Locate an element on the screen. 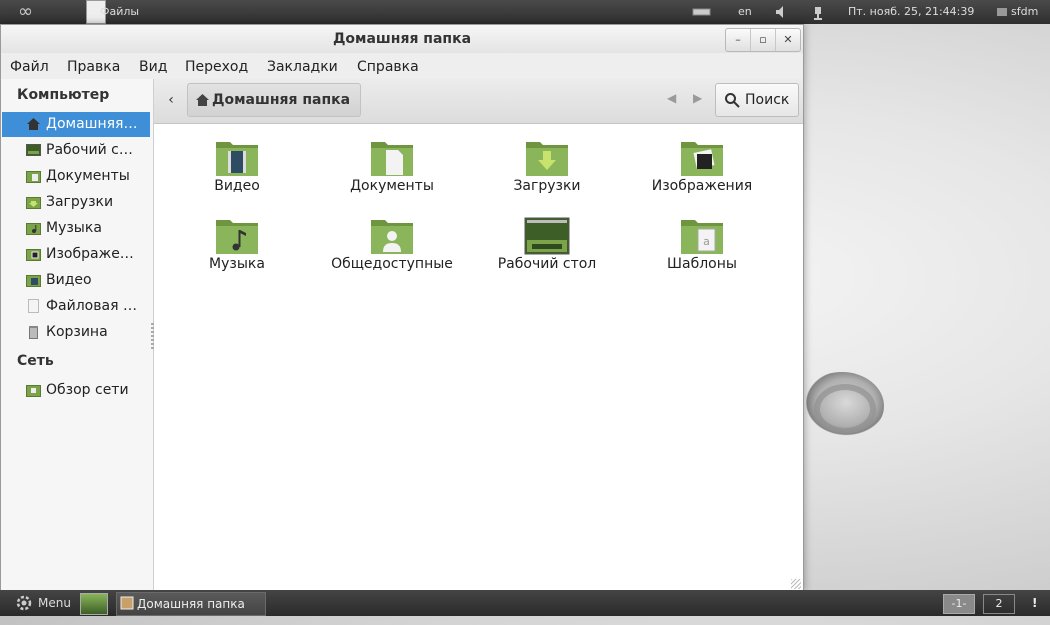 This screenshot has height=625, width=1050. workspace-1: -1- is located at coordinates (959, 604).